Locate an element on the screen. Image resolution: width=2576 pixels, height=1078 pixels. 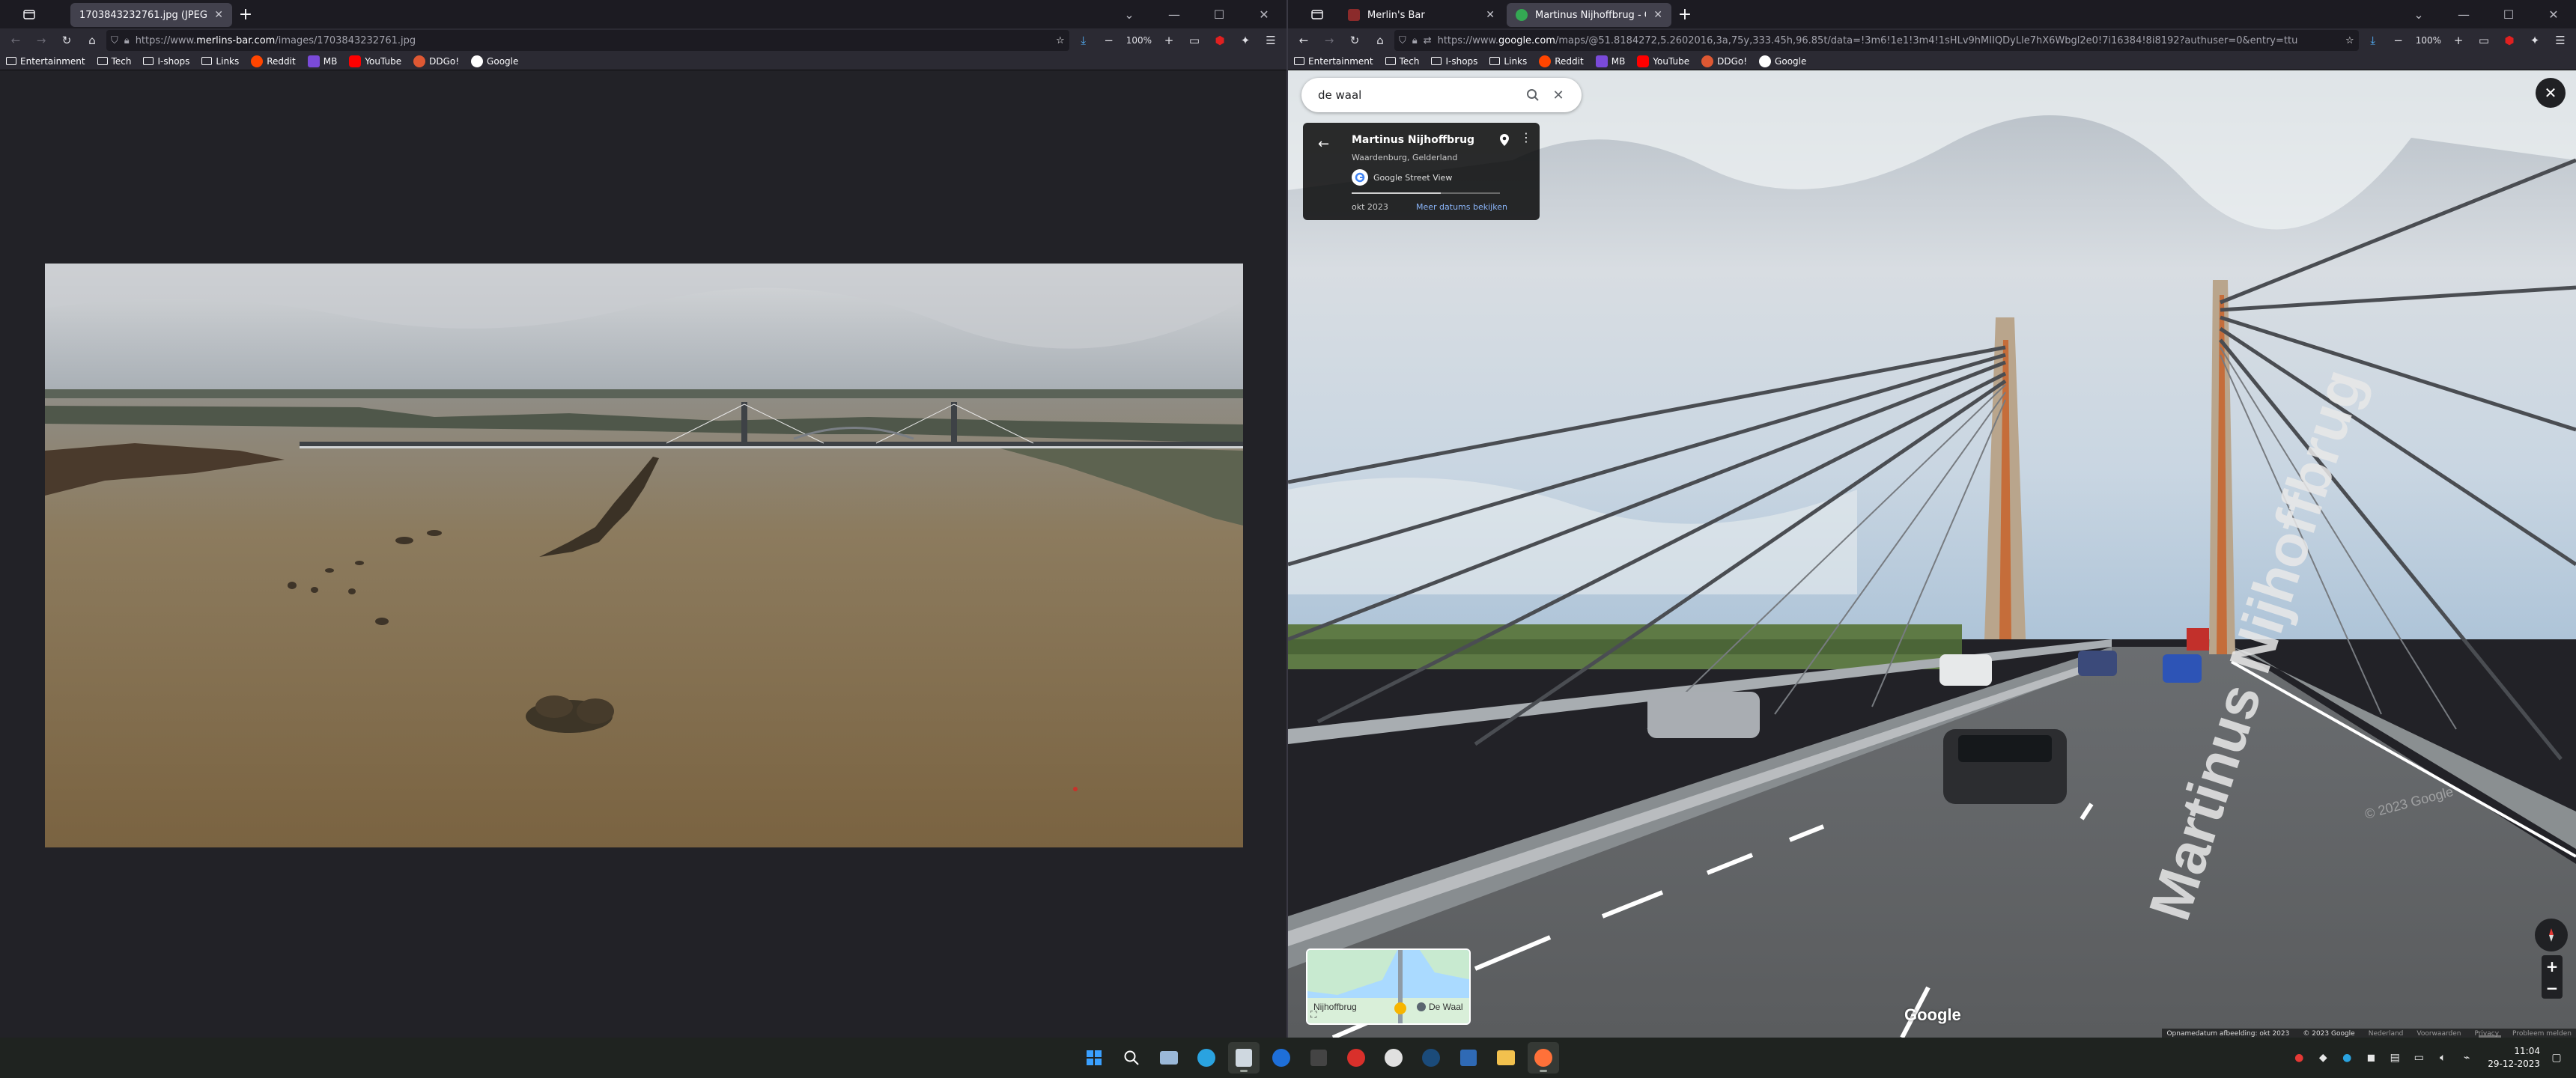
lock-icon: 🔒︎ is located at coordinates (1415, 40).